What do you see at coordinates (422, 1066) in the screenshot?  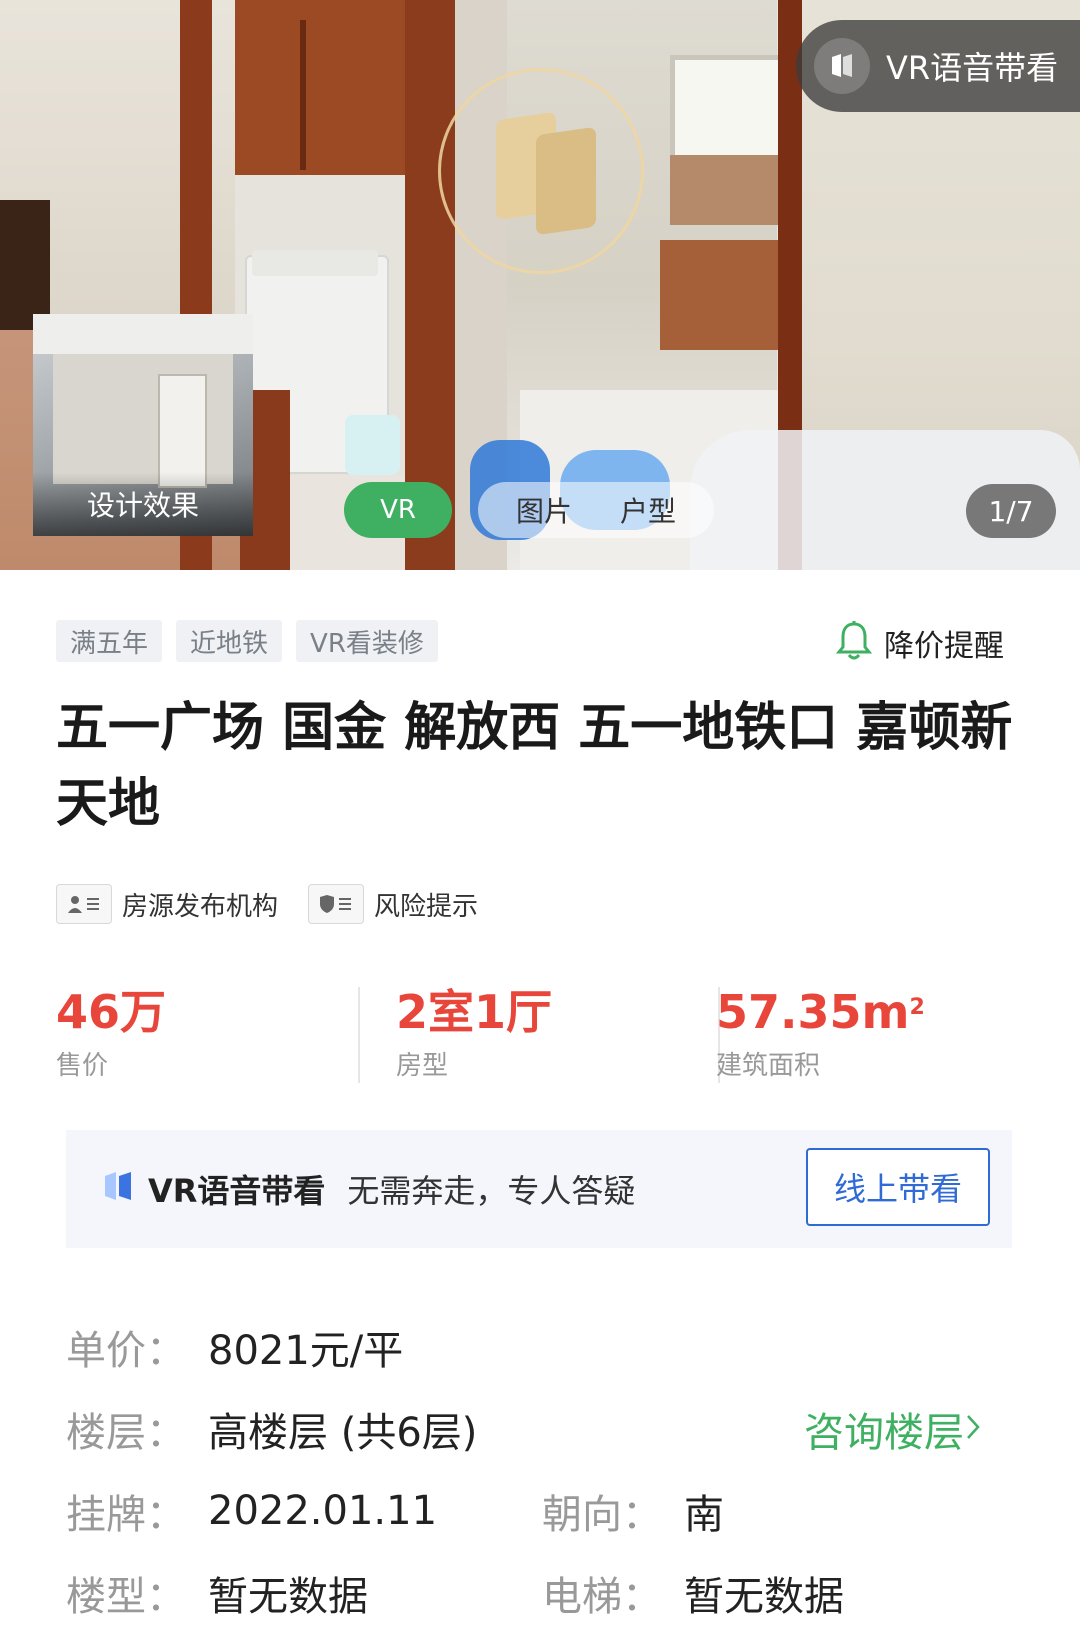 I see `layout-caption: 房型` at bounding box center [422, 1066].